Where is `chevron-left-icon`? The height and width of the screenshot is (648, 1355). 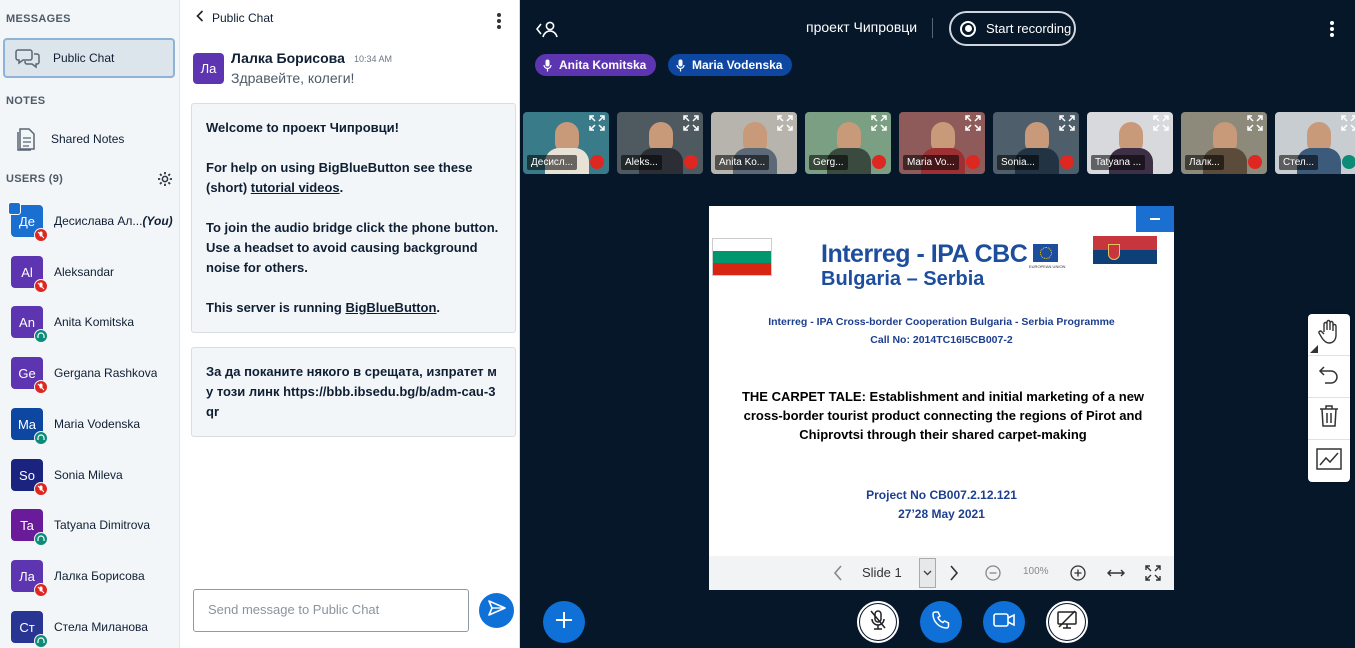
chevron-left-icon is located at coordinates (200, 17).